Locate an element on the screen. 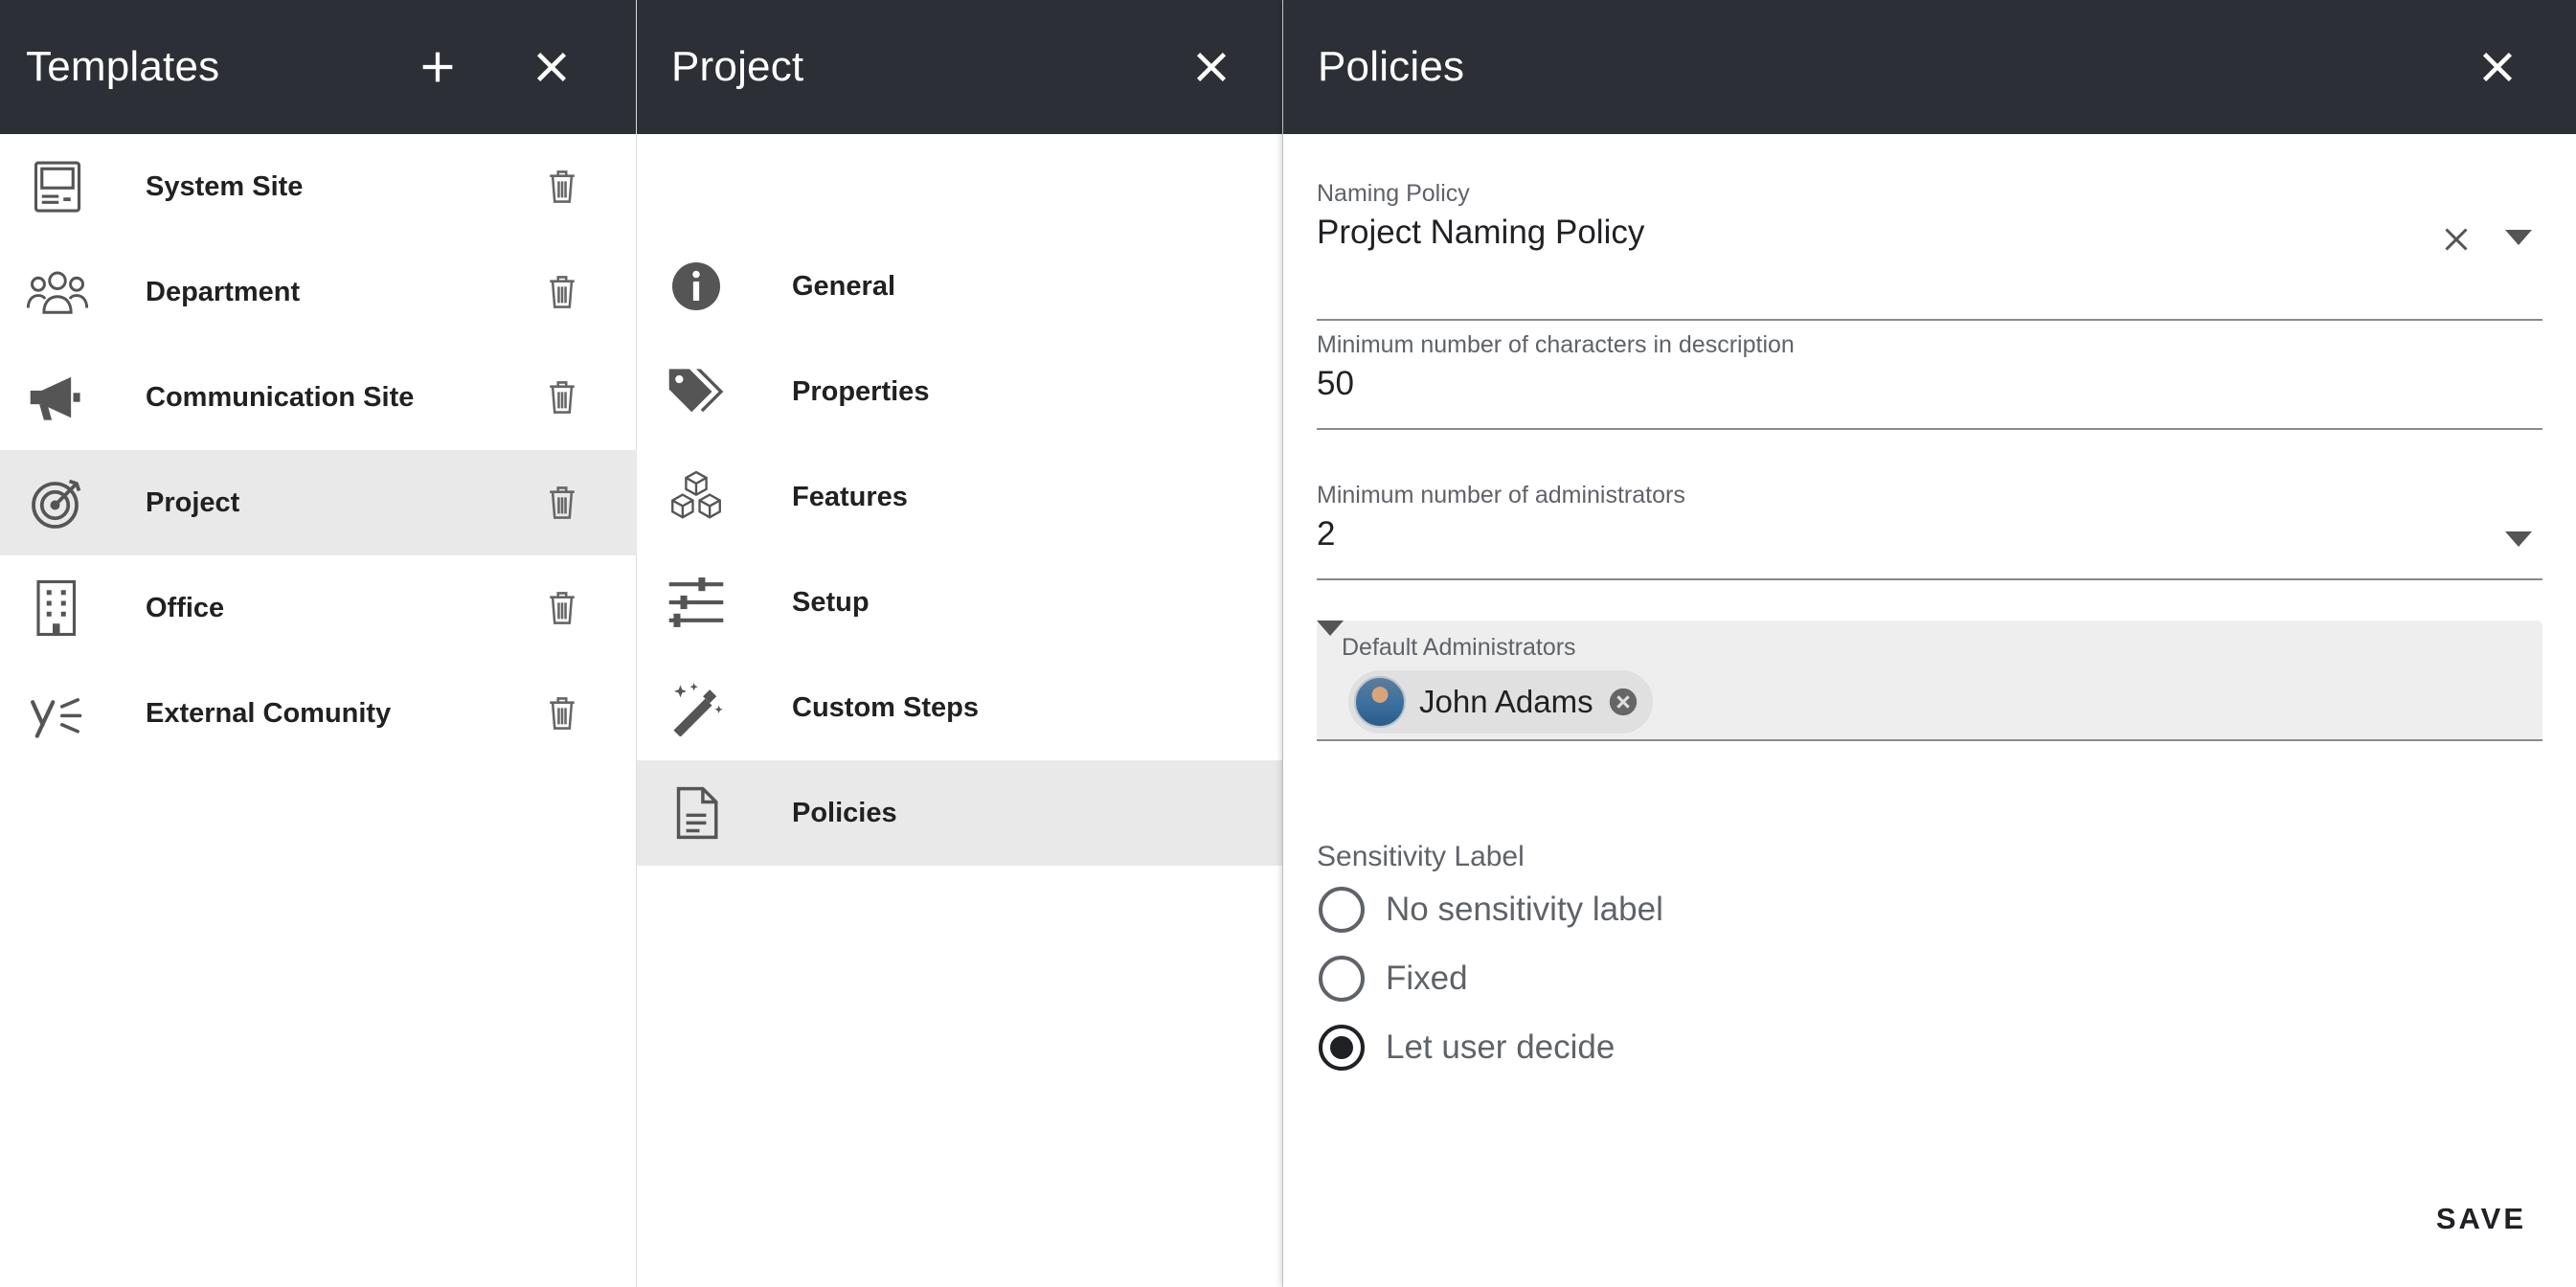 Image resolution: width=2576 pixels, height=1287 pixels. system-site-icon is located at coordinates (57, 186).